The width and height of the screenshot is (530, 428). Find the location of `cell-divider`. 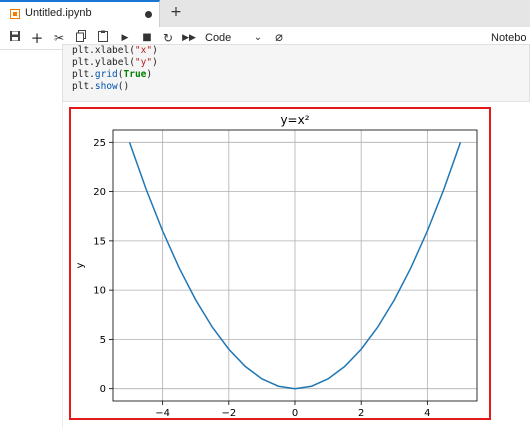

cell-divider is located at coordinates (62, 265).